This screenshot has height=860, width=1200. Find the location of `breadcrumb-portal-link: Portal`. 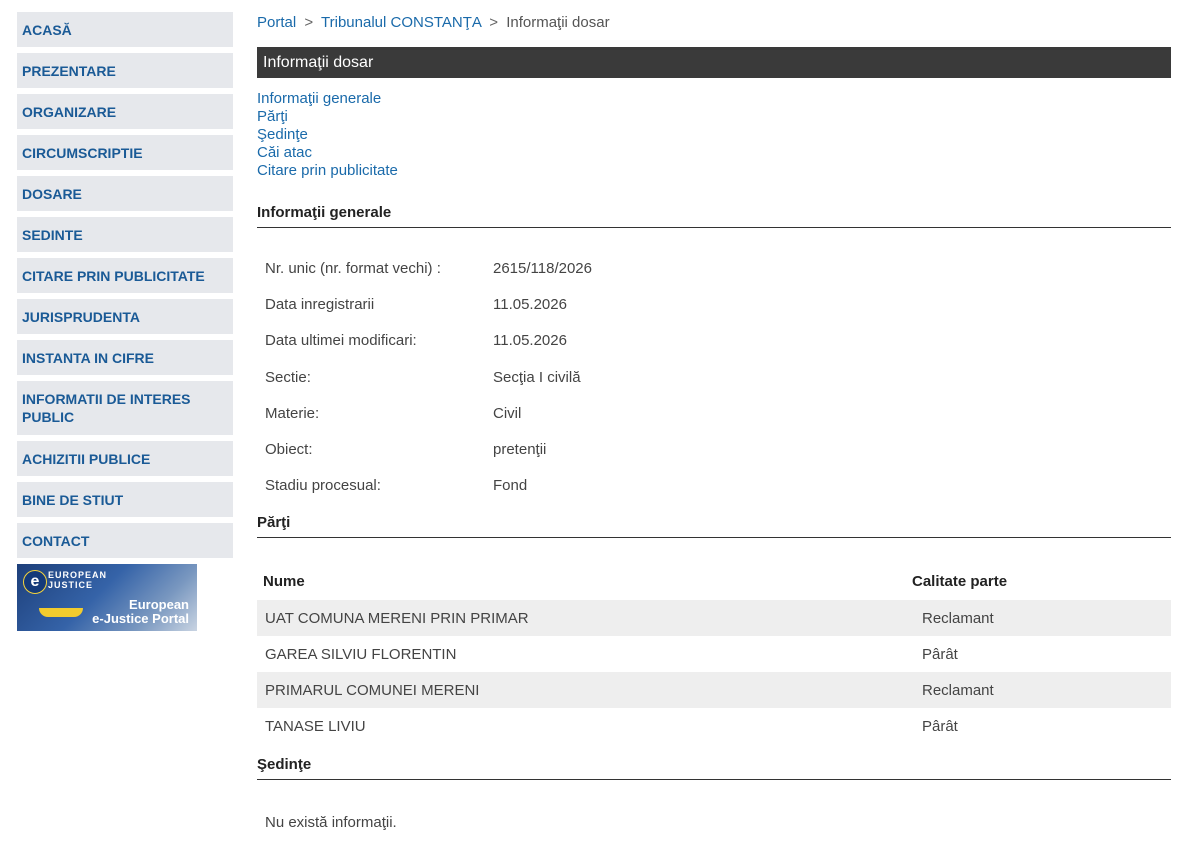

breadcrumb-portal-link: Portal is located at coordinates (276, 22).